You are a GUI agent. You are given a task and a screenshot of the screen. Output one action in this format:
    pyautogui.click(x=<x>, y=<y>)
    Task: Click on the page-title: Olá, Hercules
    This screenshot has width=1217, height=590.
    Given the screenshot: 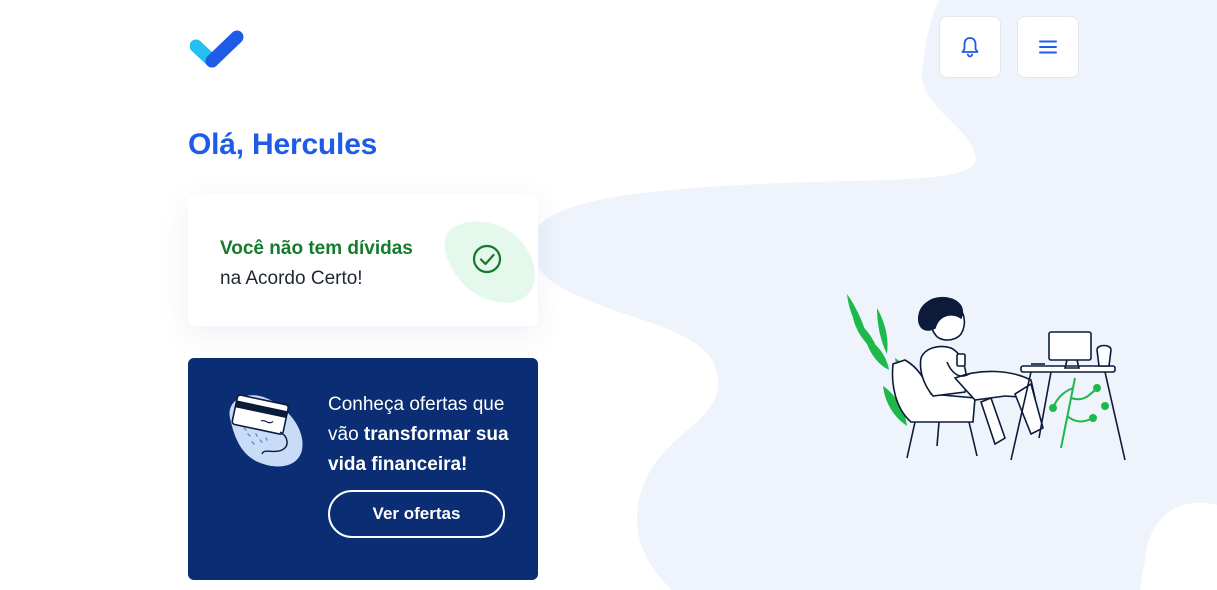 What is the action you would take?
    pyautogui.click(x=283, y=144)
    